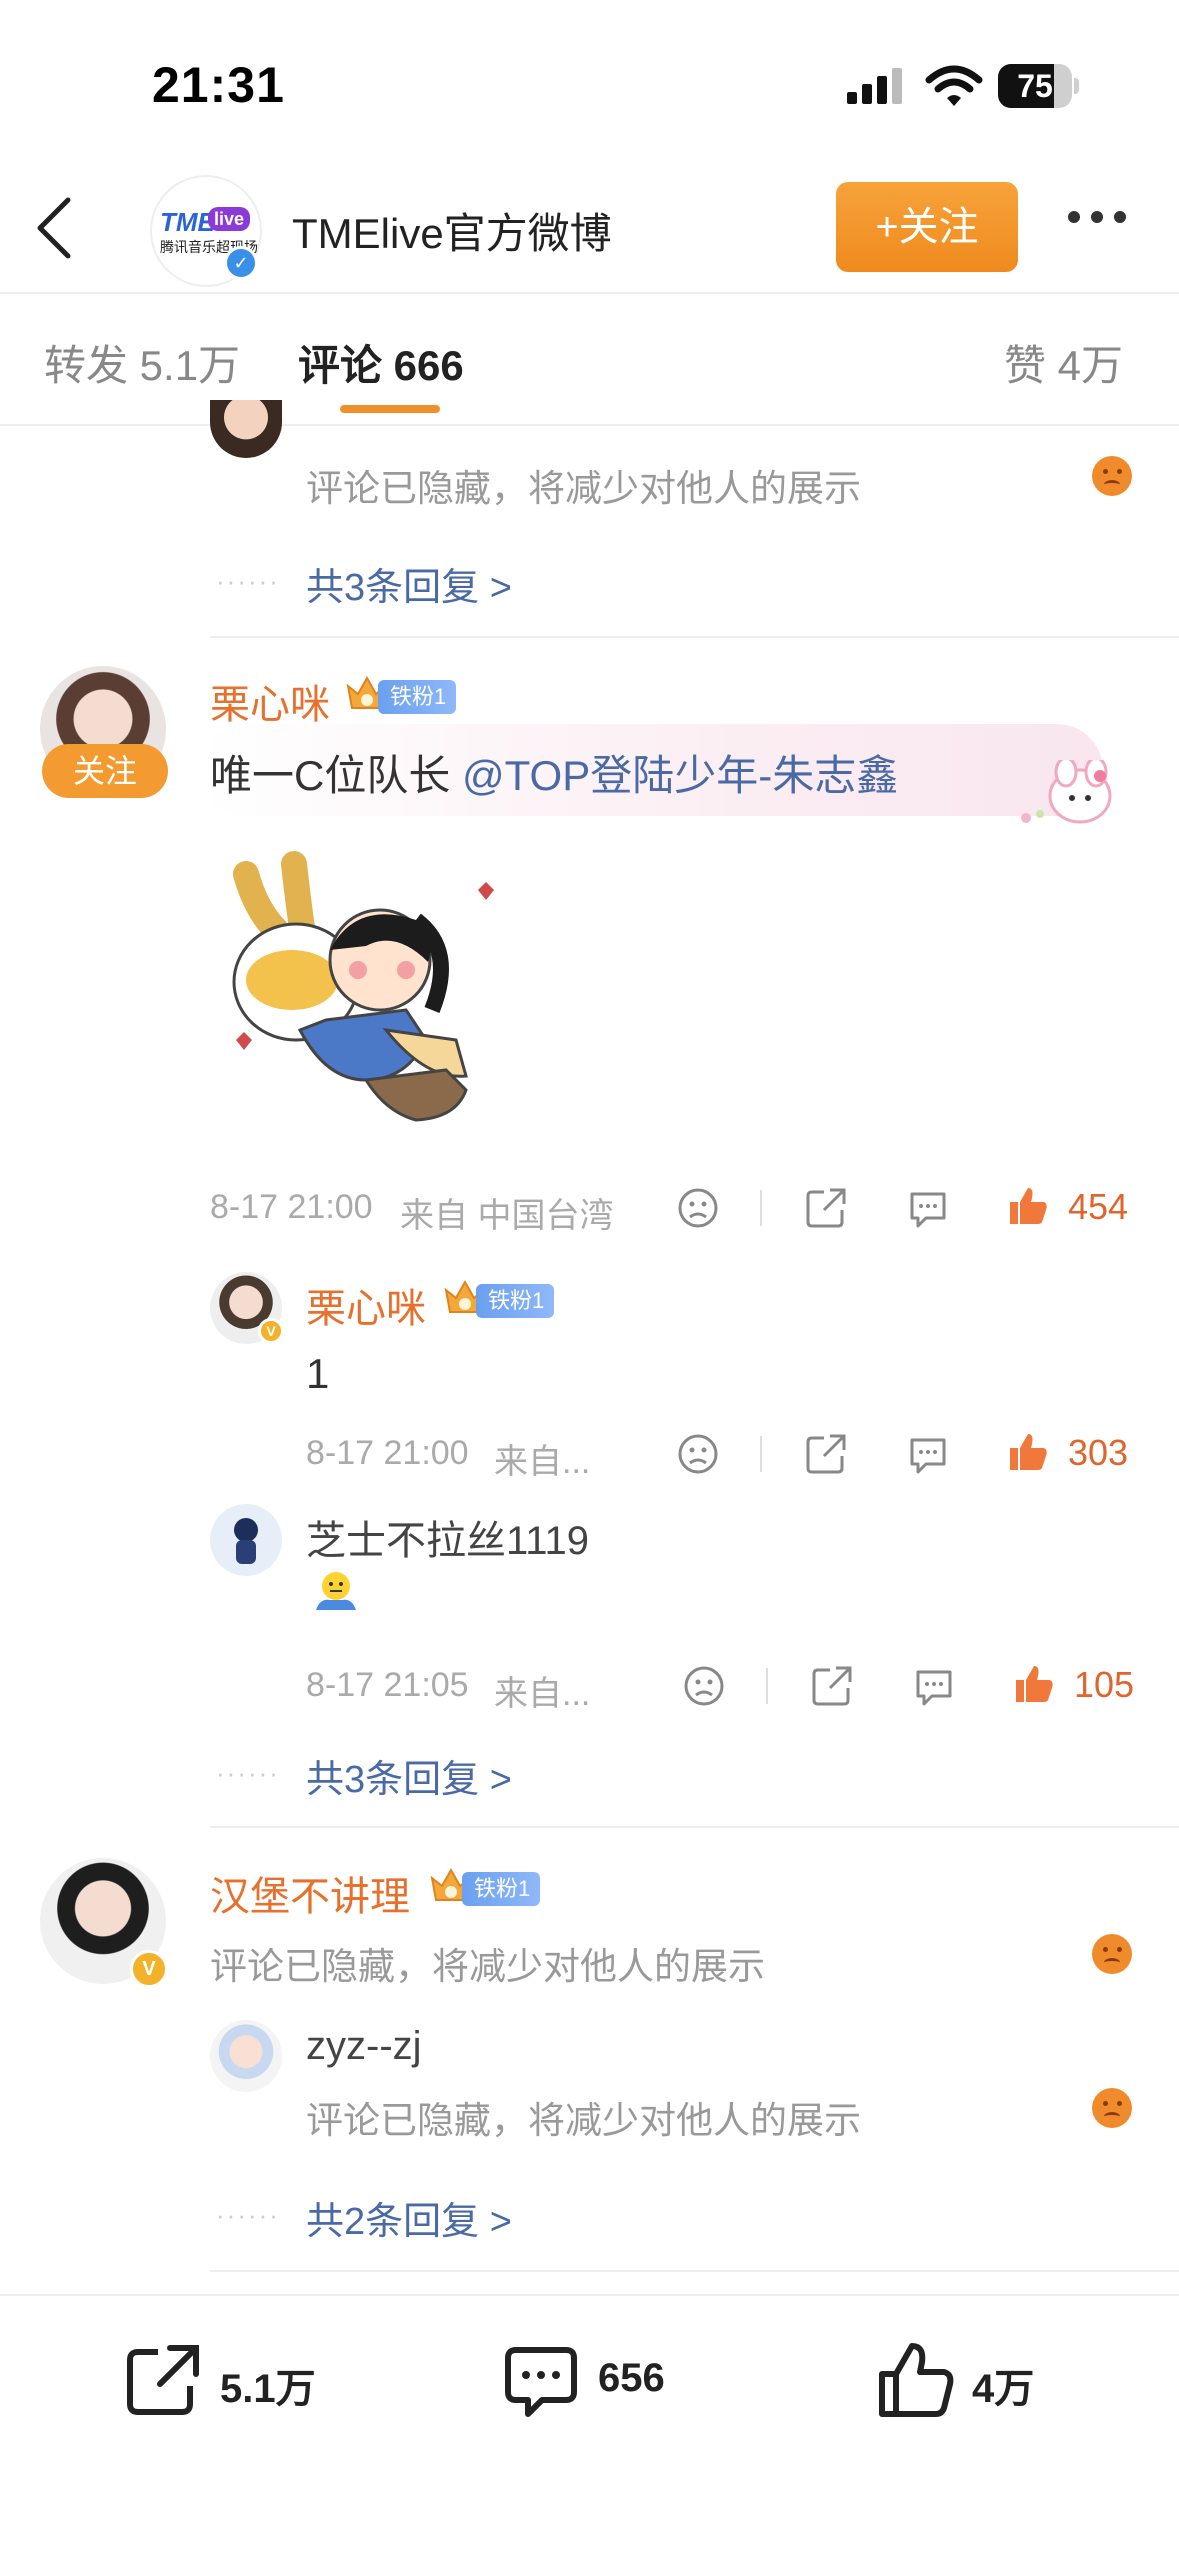  What do you see at coordinates (1098, 1452) in the screenshot?
I see `like-count: 303` at bounding box center [1098, 1452].